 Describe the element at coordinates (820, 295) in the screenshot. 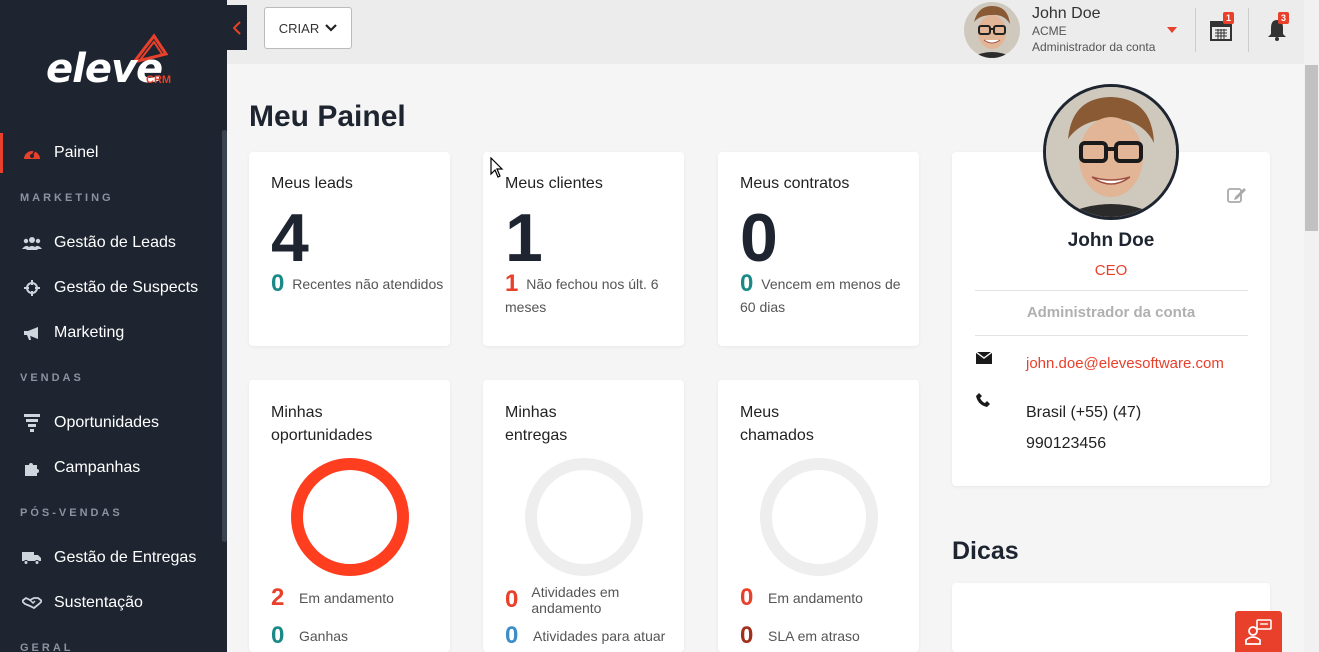

I see `card-sub-text: Vencem em menos de 60 dias` at that location.